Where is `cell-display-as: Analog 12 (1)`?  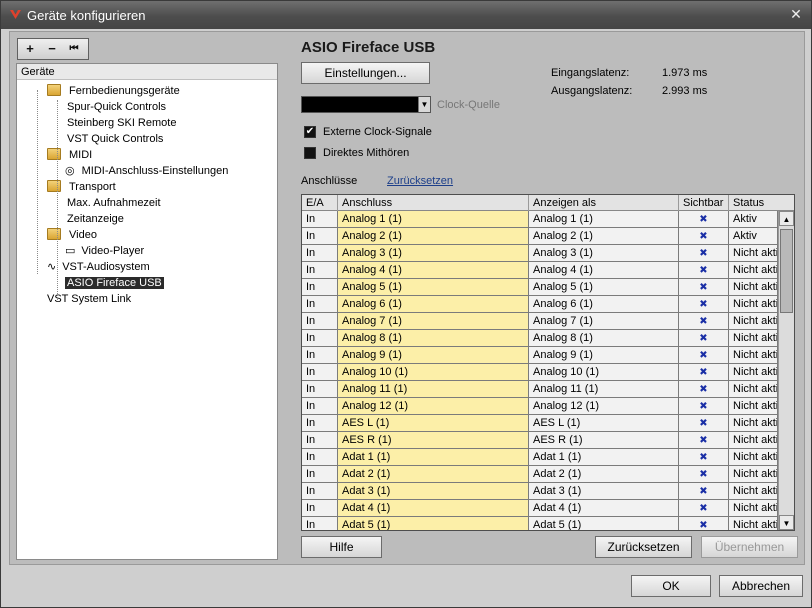
cell-display-as: Analog 12 (1) is located at coordinates (604, 406).